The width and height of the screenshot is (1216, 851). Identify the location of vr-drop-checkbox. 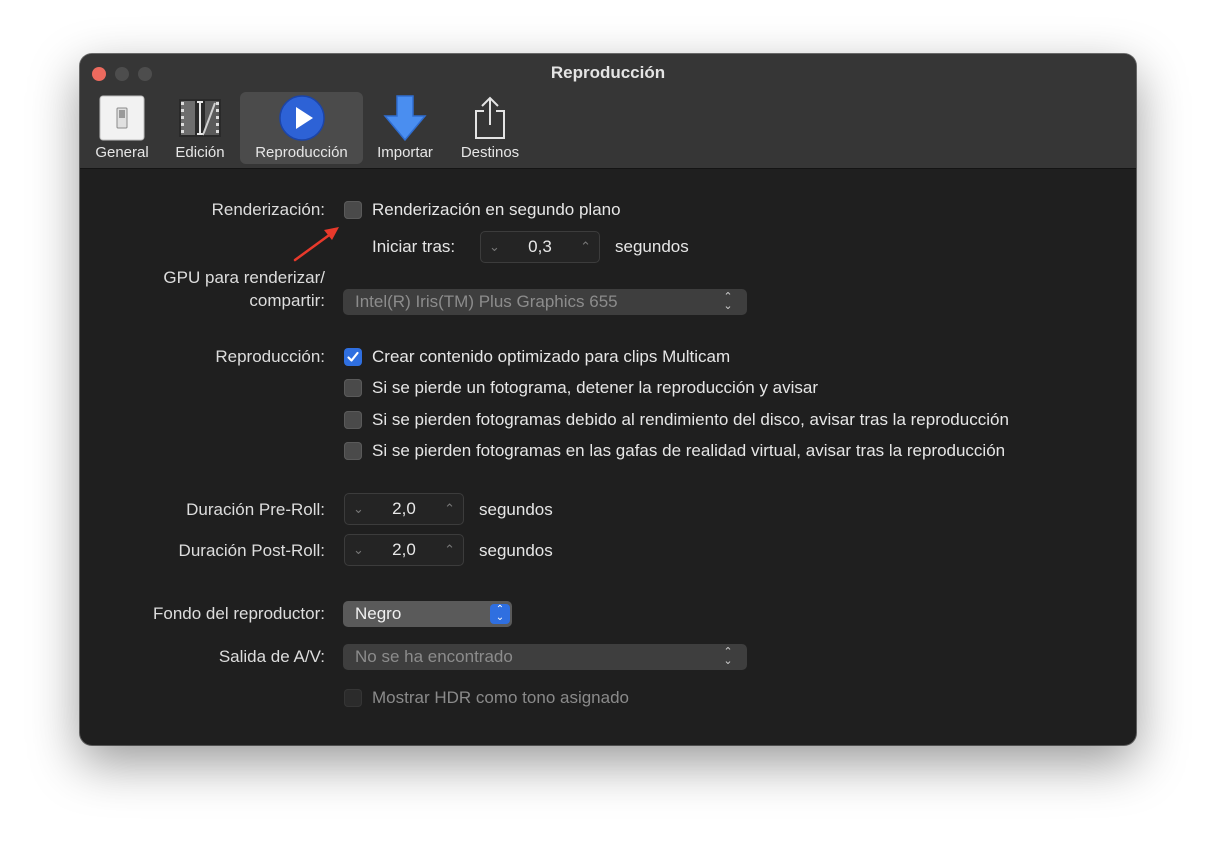
(353, 451).